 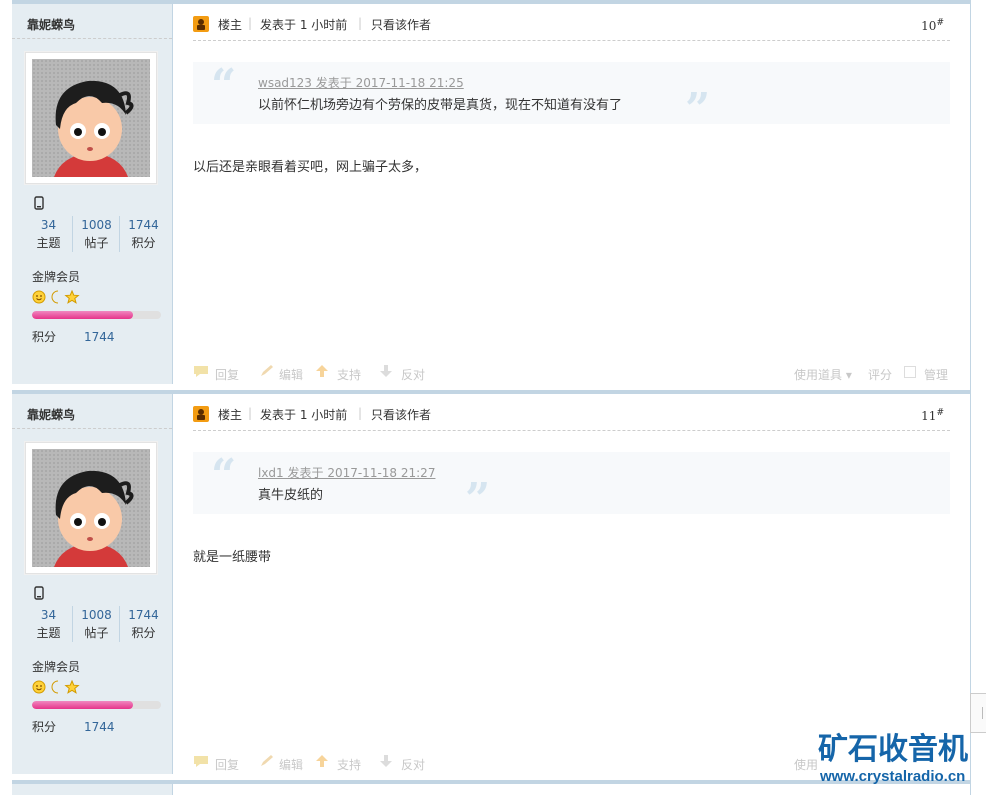 I want to click on oppose-icon, so click(x=386, y=762).